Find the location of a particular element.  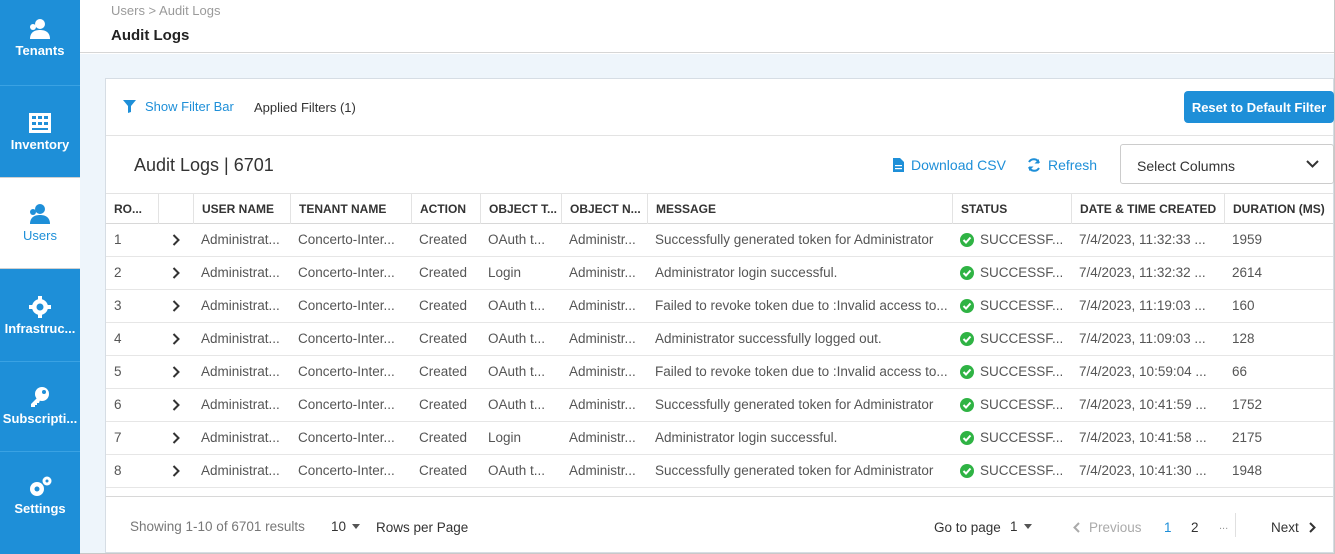

refresh-button: Refresh is located at coordinates (1062, 165).